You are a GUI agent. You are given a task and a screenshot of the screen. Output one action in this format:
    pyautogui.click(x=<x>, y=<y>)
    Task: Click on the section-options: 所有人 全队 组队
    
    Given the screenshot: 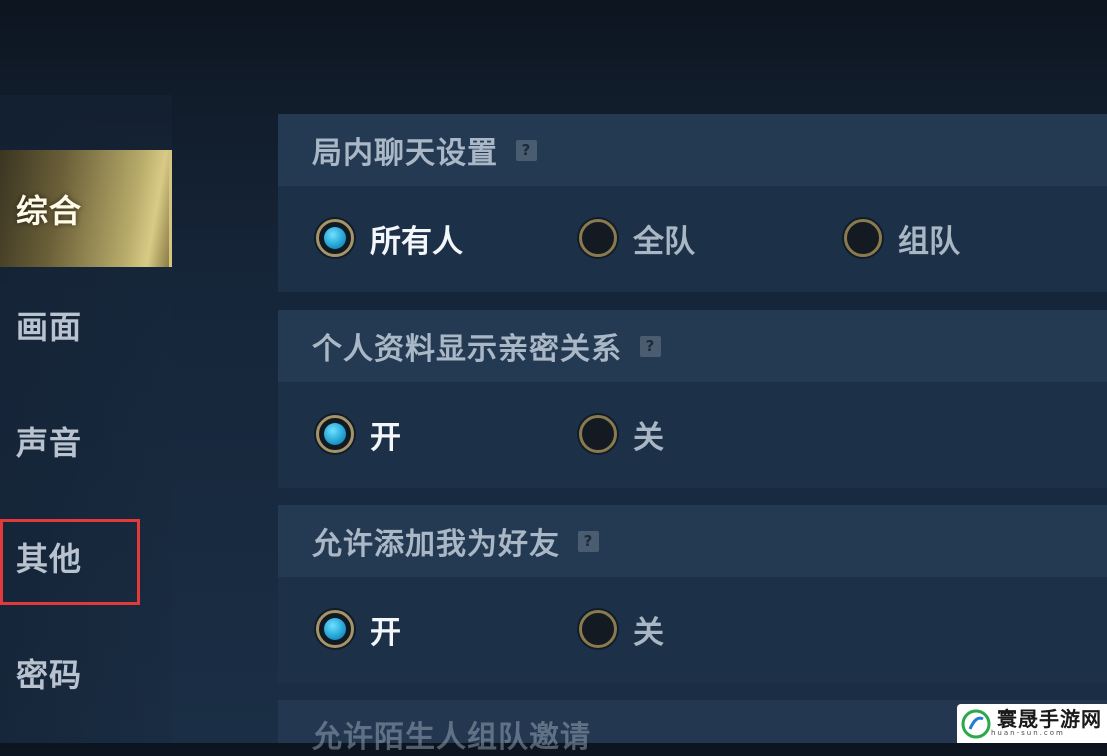 What is the action you would take?
    pyautogui.click(x=692, y=239)
    